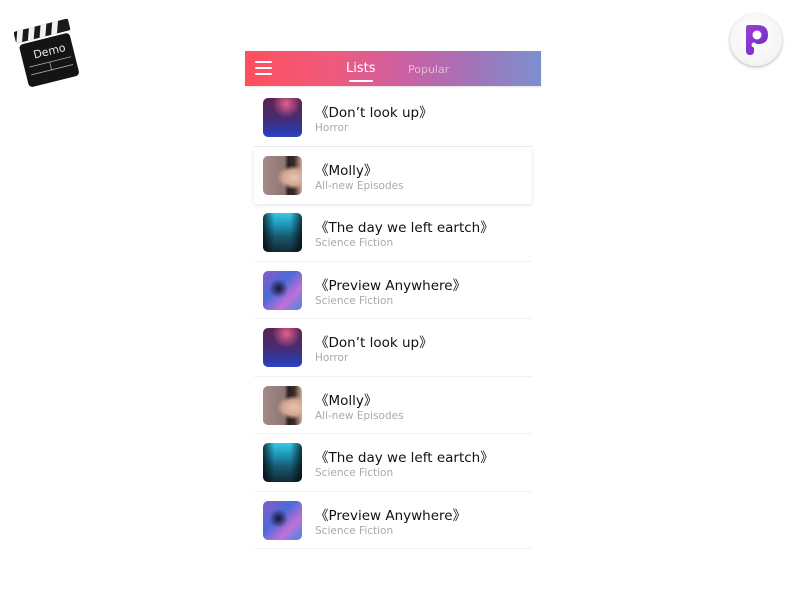  What do you see at coordinates (46, 52) in the screenshot?
I see `clapperboard-icon: Demo` at bounding box center [46, 52].